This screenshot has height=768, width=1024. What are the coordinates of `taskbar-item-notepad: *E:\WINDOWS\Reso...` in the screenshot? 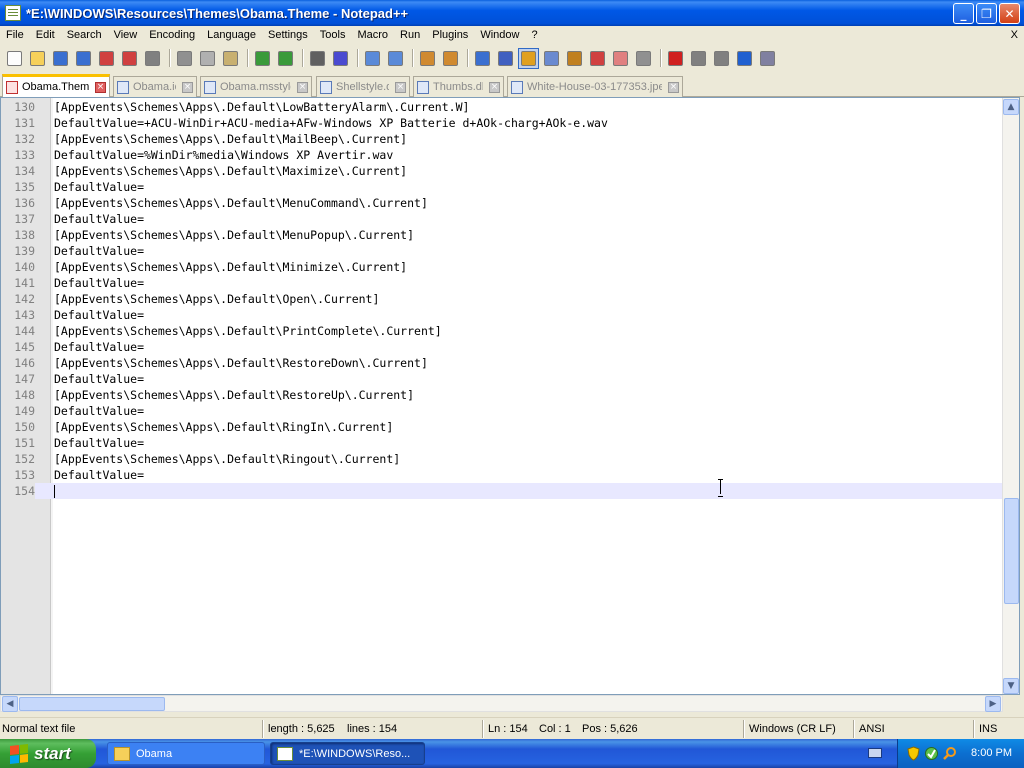 It's located at (347, 753).